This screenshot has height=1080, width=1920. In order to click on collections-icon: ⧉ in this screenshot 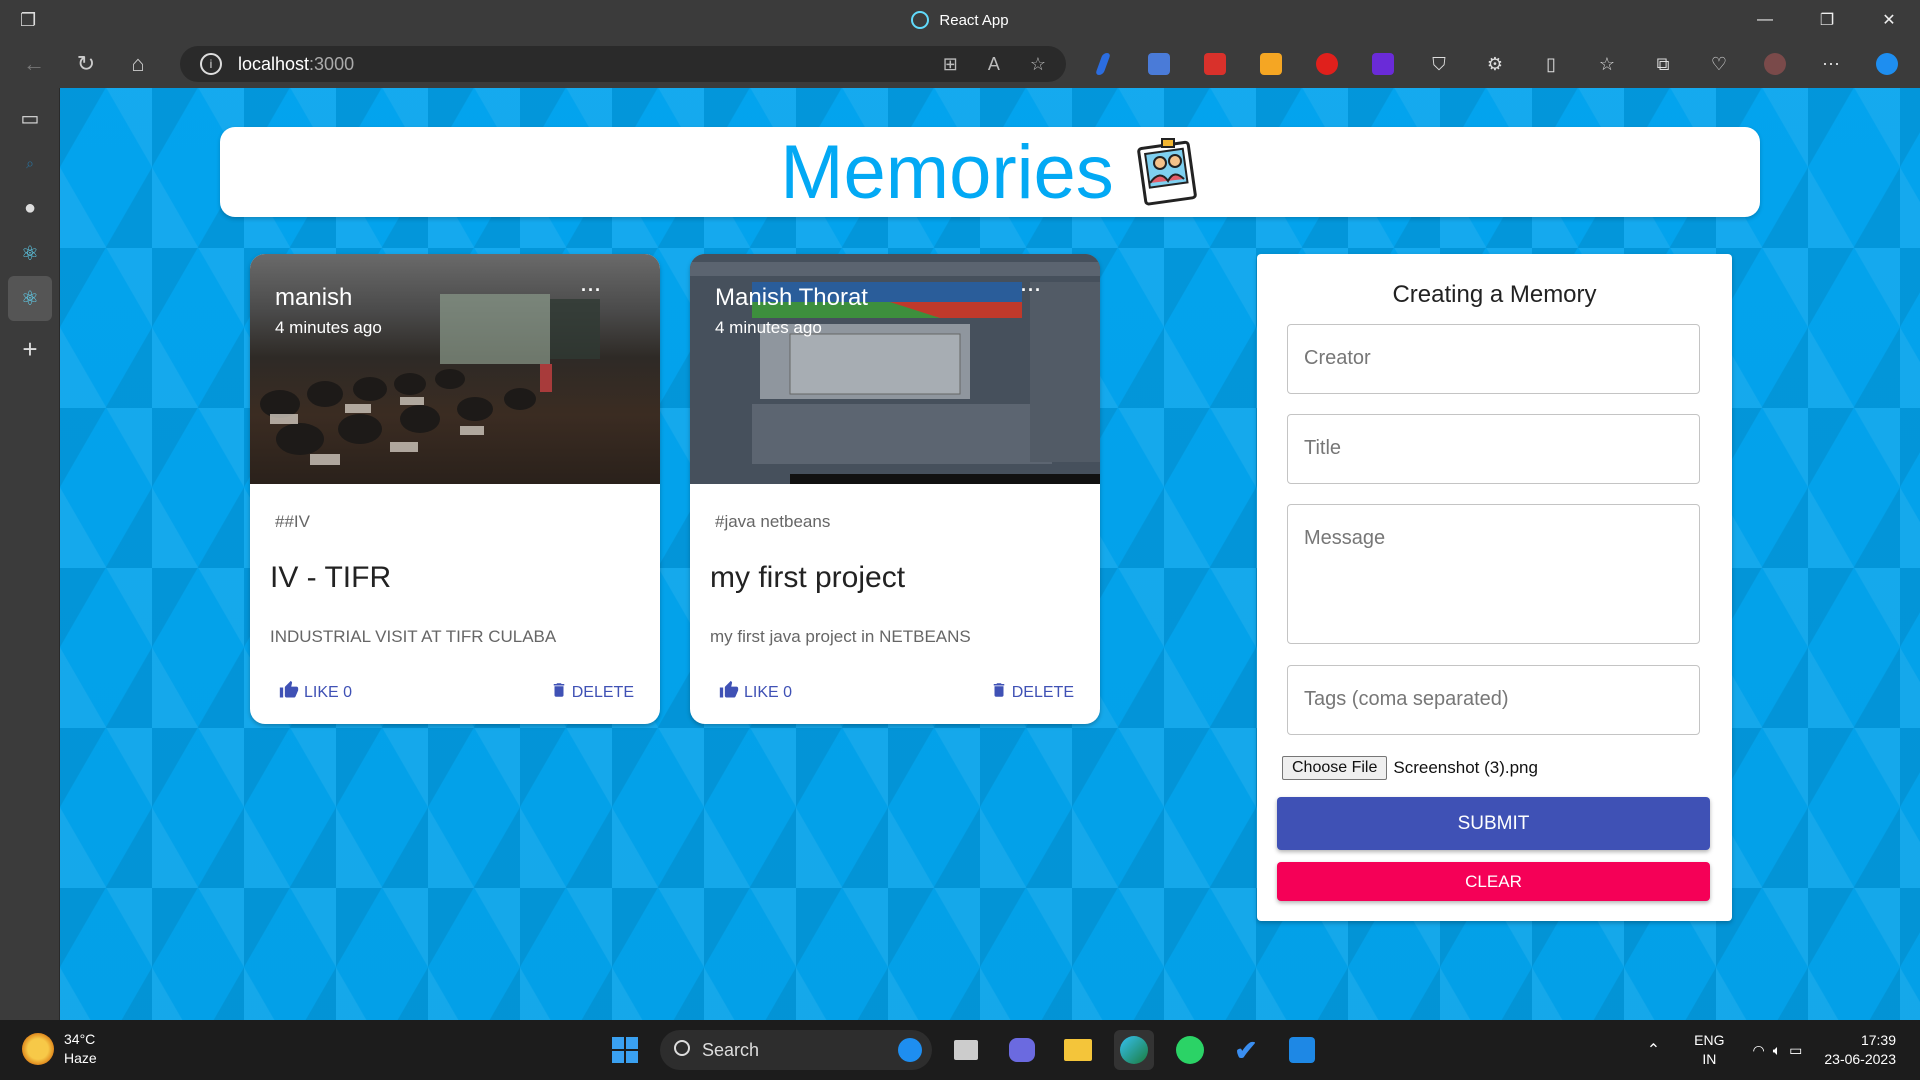, I will do `click(1663, 64)`.